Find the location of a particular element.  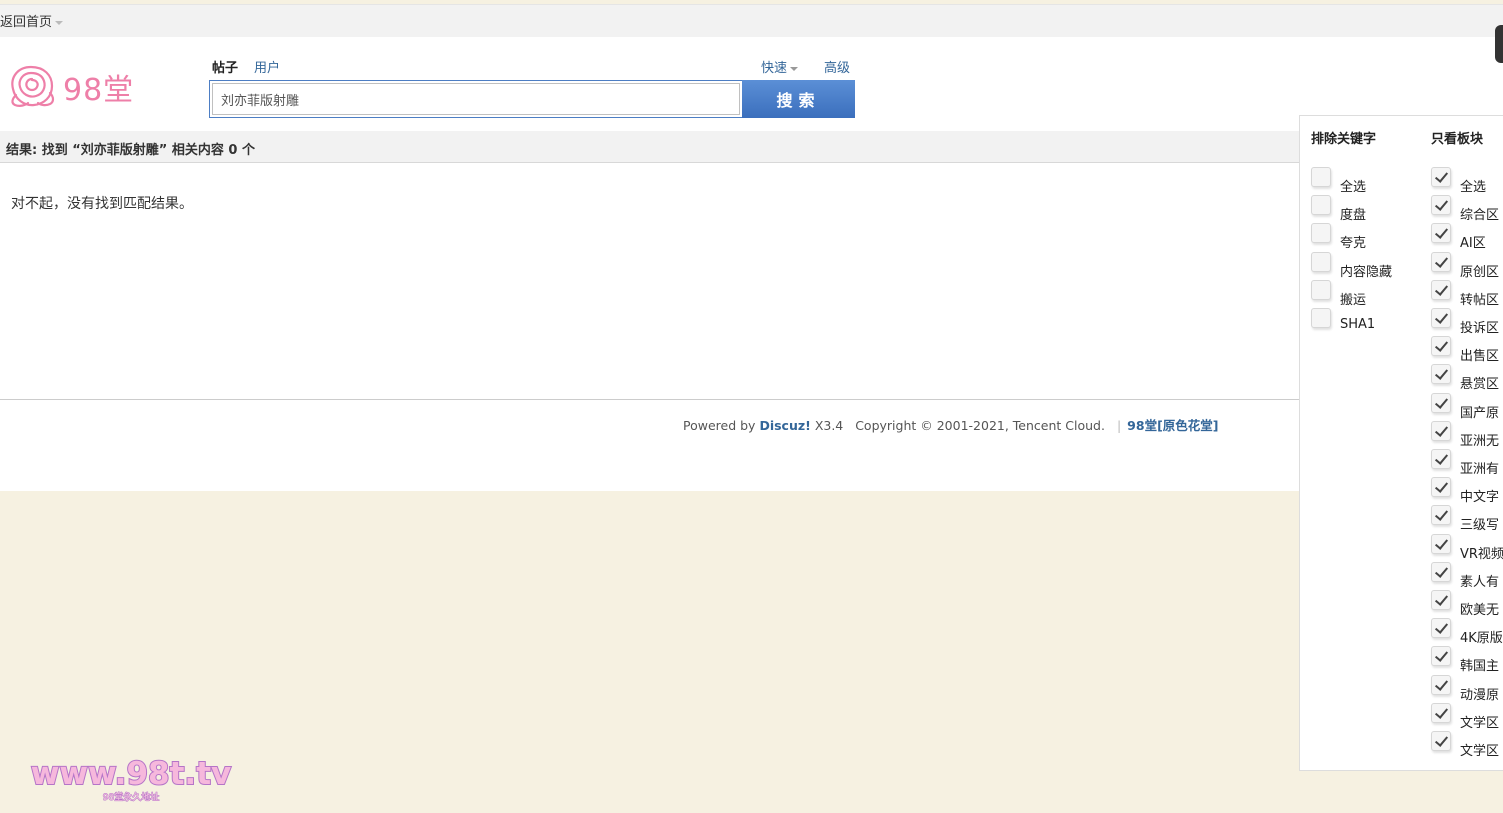

board-filter-option-label: 欧美无 is located at coordinates (1480, 610).